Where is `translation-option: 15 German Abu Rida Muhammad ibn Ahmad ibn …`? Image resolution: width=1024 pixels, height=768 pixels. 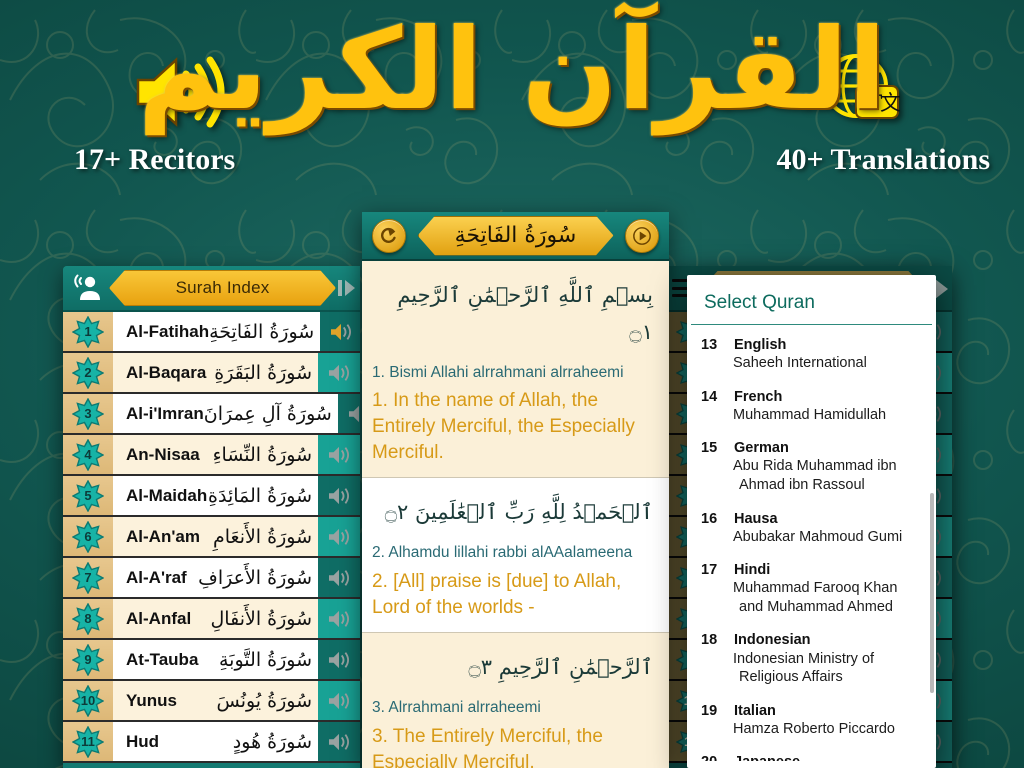 translation-option: 15 German Abu Rida Muhammad ibn Ahmad ibn … is located at coordinates (811, 472).